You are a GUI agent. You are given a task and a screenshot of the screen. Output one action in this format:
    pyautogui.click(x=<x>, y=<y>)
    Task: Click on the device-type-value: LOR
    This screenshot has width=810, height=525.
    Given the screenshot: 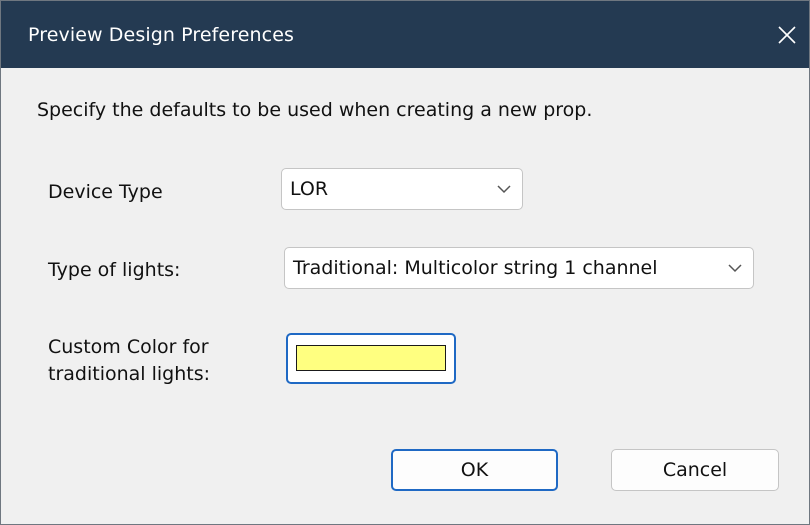 What is the action you would take?
    pyautogui.click(x=309, y=189)
    